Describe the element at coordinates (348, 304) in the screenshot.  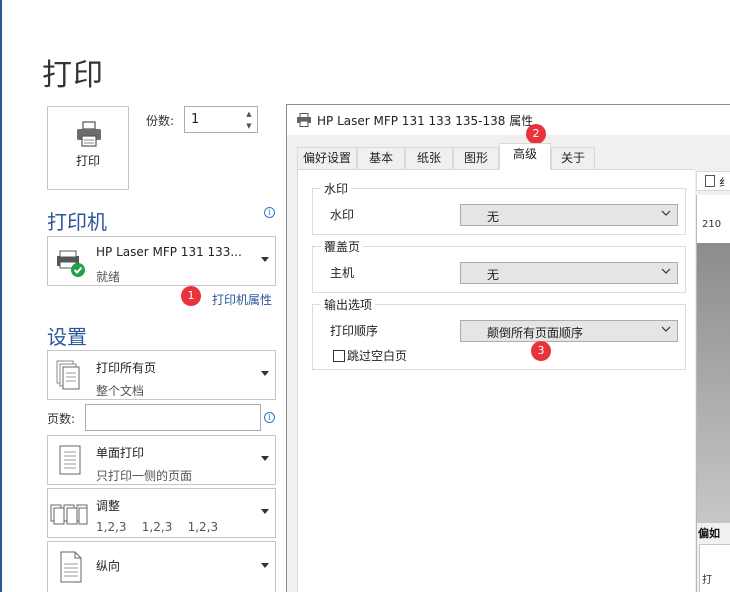
I see `output-group-title: 输出选项` at that location.